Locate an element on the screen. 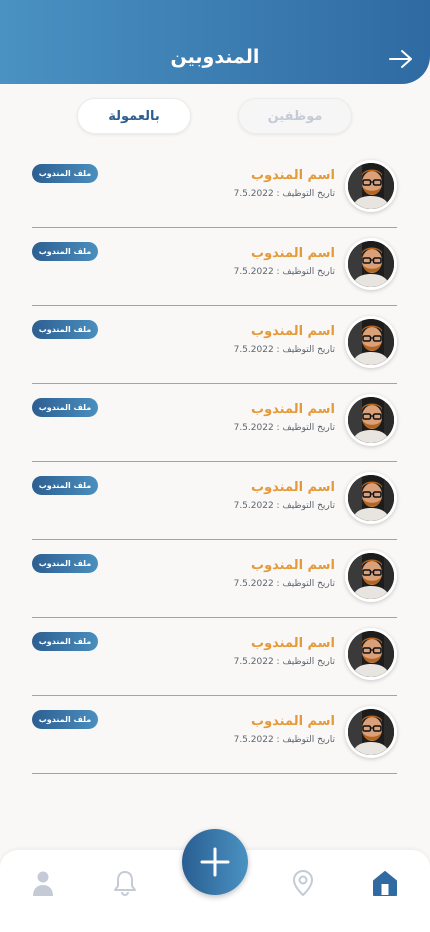  location-icon is located at coordinates (303, 883).